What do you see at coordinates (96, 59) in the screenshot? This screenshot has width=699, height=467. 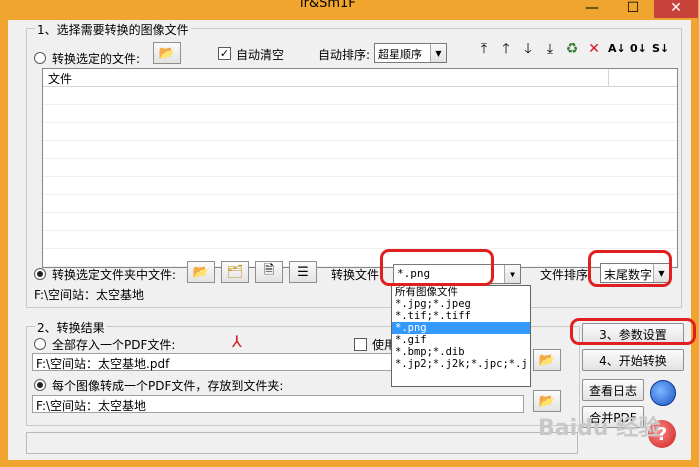 I see `convert-files-label: 转换选定的文件:` at bounding box center [96, 59].